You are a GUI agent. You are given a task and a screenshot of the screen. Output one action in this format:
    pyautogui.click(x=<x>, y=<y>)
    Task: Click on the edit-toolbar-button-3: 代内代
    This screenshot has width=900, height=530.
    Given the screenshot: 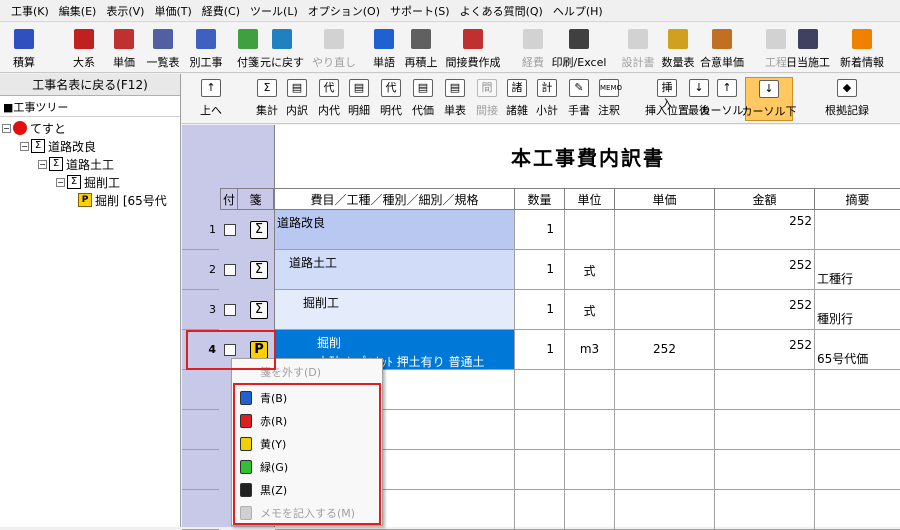 What is the action you would take?
    pyautogui.click(x=329, y=99)
    